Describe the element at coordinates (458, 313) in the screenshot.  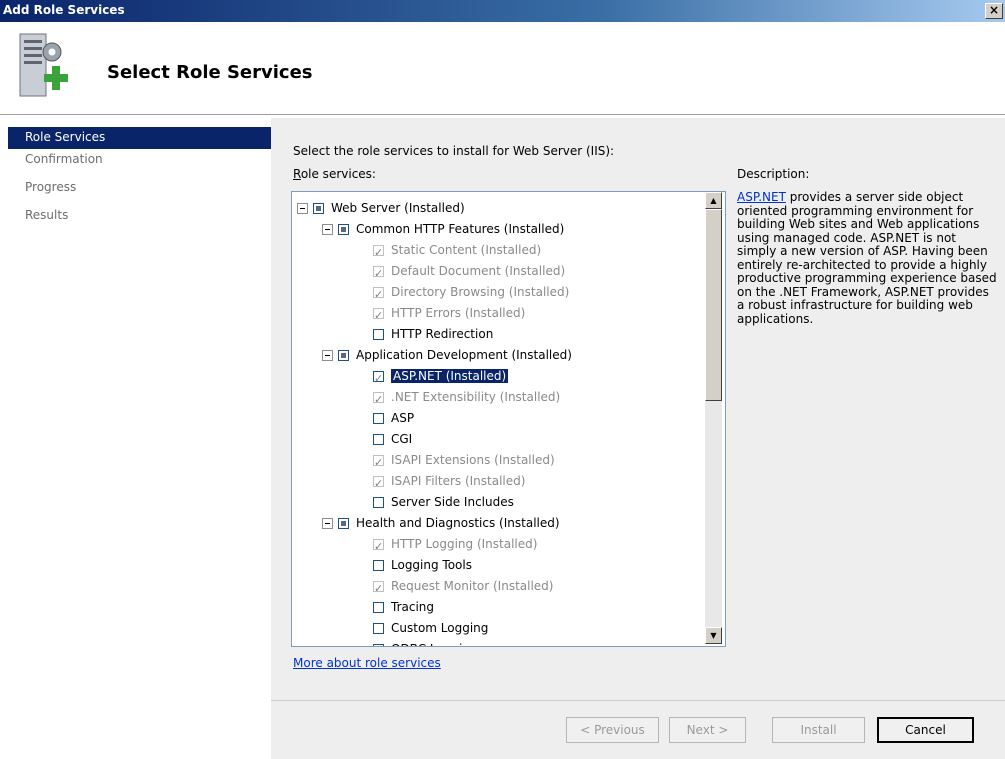
I see `tree-item-label: HTTP Errors (Installed)` at that location.